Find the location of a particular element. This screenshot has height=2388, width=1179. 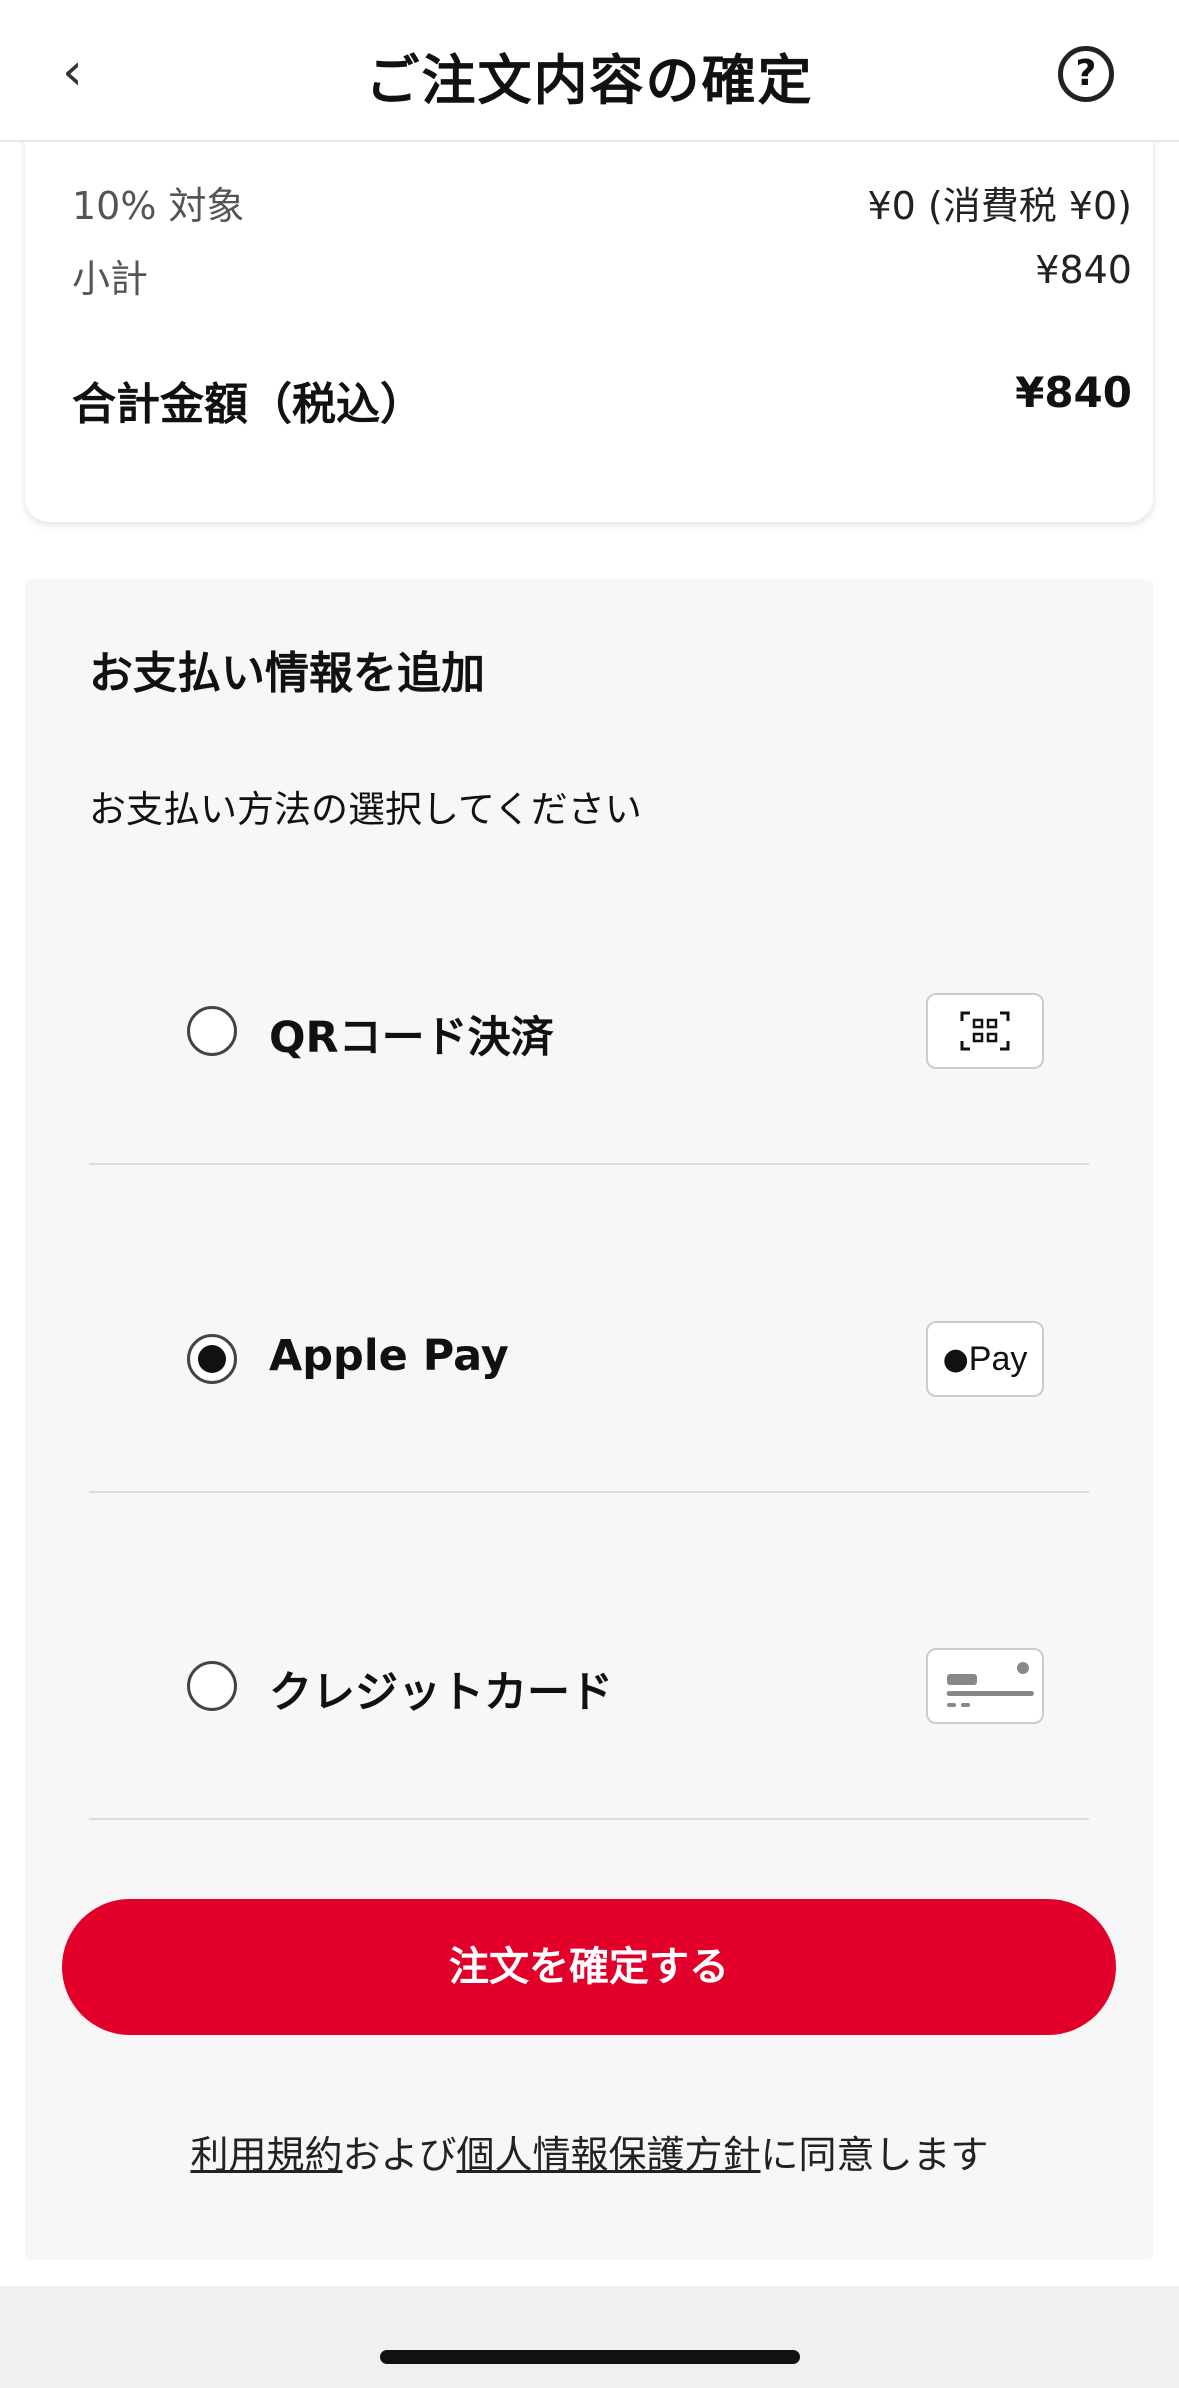

radio-credit-card is located at coordinates (212, 1686).